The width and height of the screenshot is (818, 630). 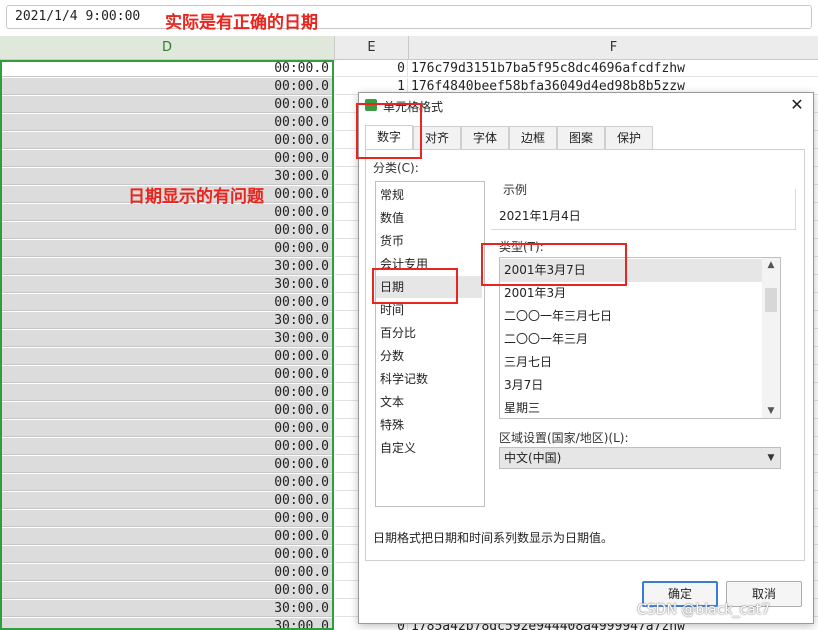 I want to click on type-label: 类型(T):, so click(x=521, y=247).